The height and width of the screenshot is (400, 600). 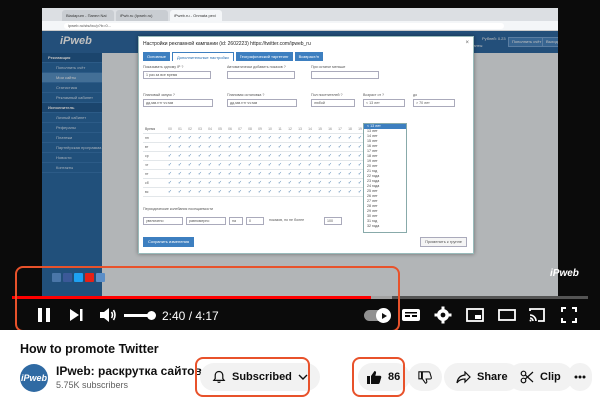 I want to click on dislike-button, so click(x=425, y=377).